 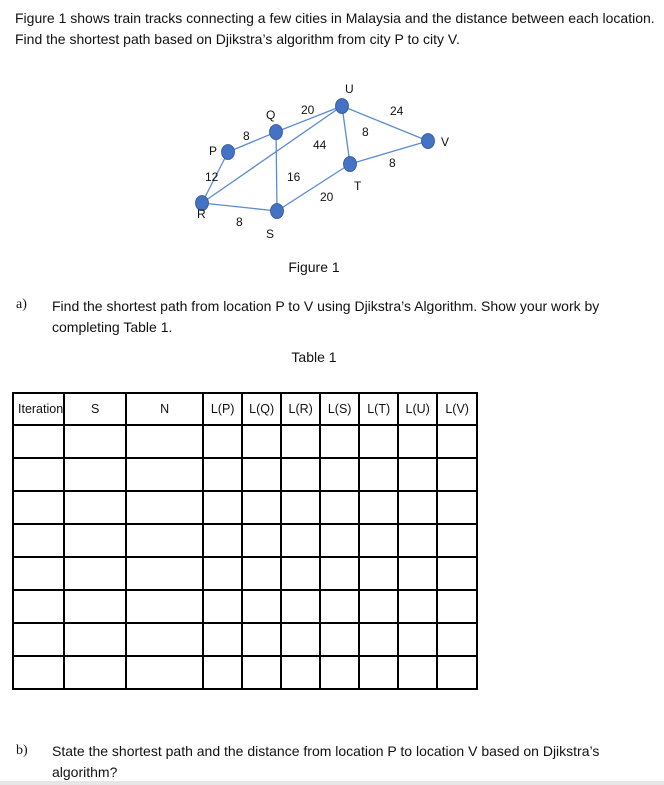 What do you see at coordinates (350, 164) in the screenshot?
I see `node-t` at bounding box center [350, 164].